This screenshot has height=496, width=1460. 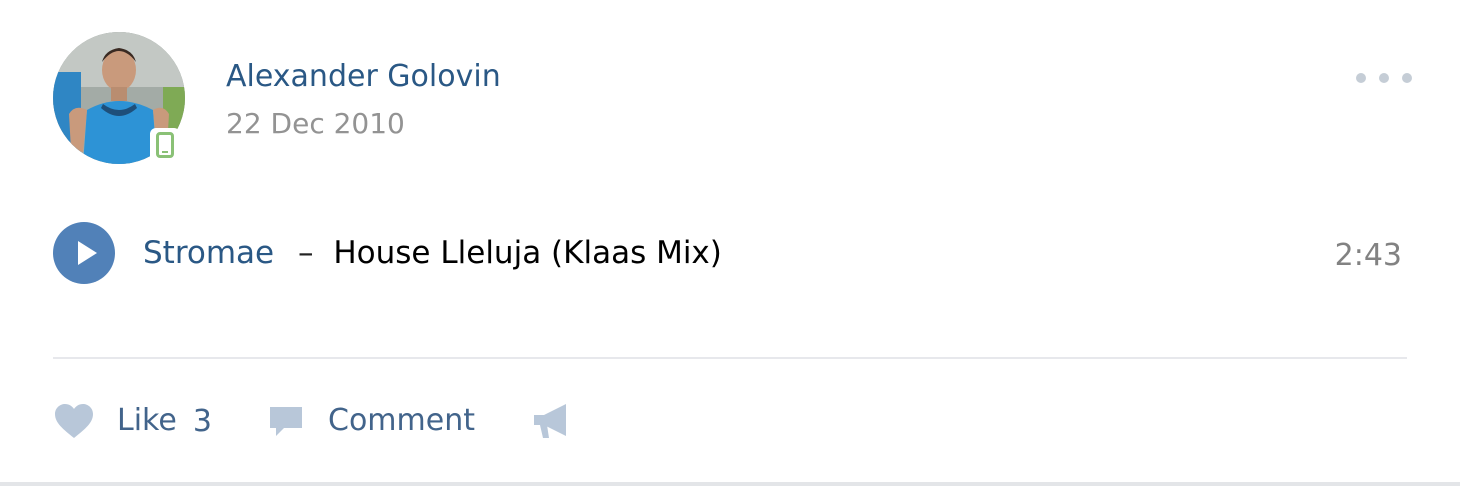 I want to click on divider, so click(x=730, y=358).